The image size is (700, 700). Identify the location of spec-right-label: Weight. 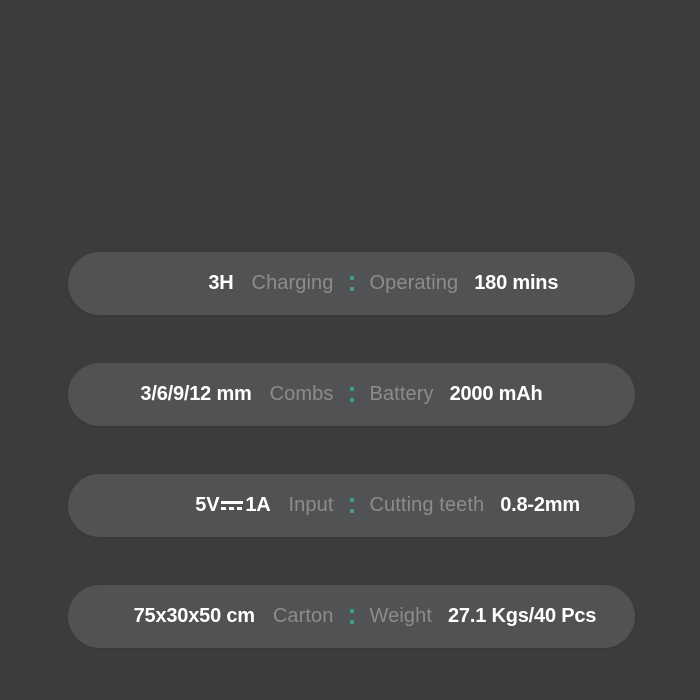
(400, 616).